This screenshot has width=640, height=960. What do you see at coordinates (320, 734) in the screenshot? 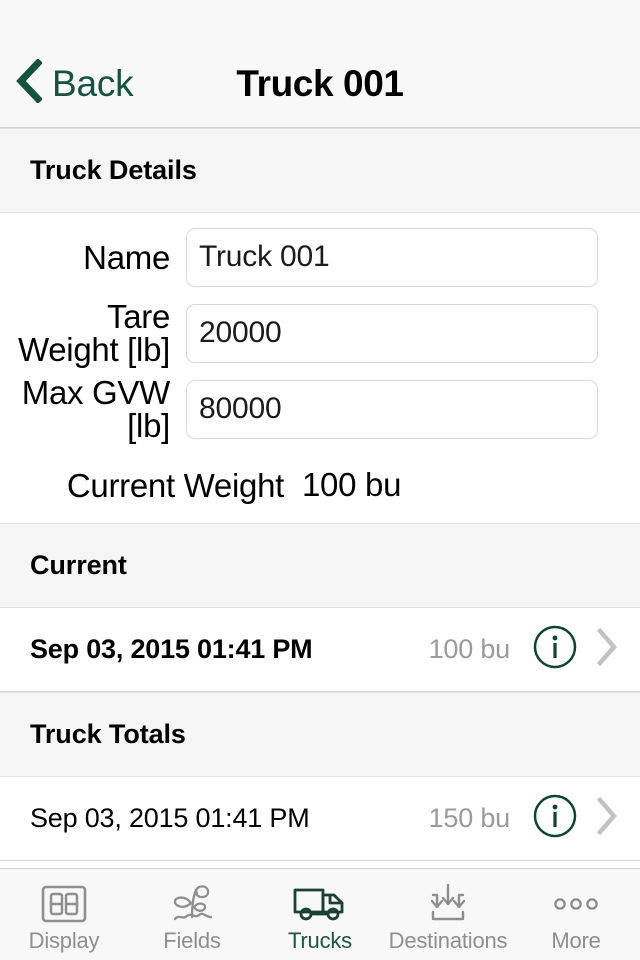
I see `section-header-truck-totals: Truck Totals` at bounding box center [320, 734].